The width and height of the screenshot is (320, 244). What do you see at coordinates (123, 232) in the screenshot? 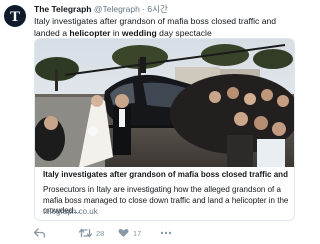
I see `heart-icon` at bounding box center [123, 232].